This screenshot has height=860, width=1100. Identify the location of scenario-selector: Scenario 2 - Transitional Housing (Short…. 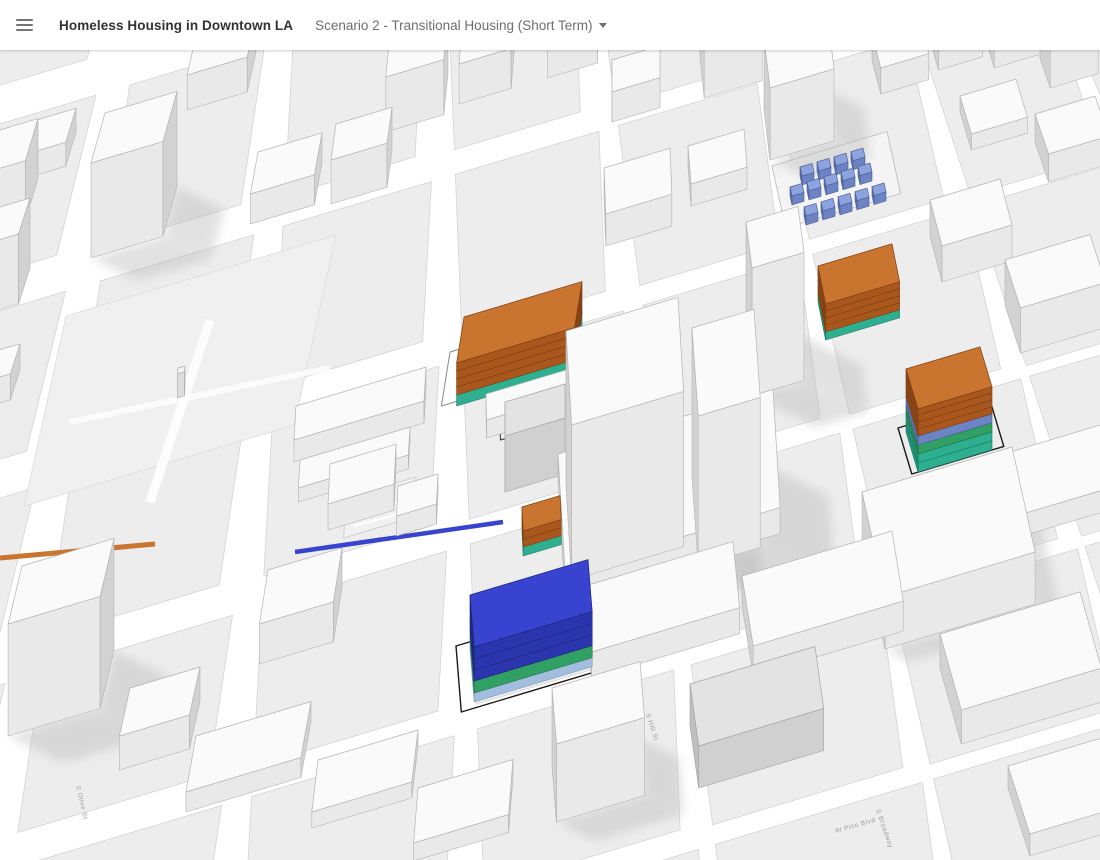
(461, 25).